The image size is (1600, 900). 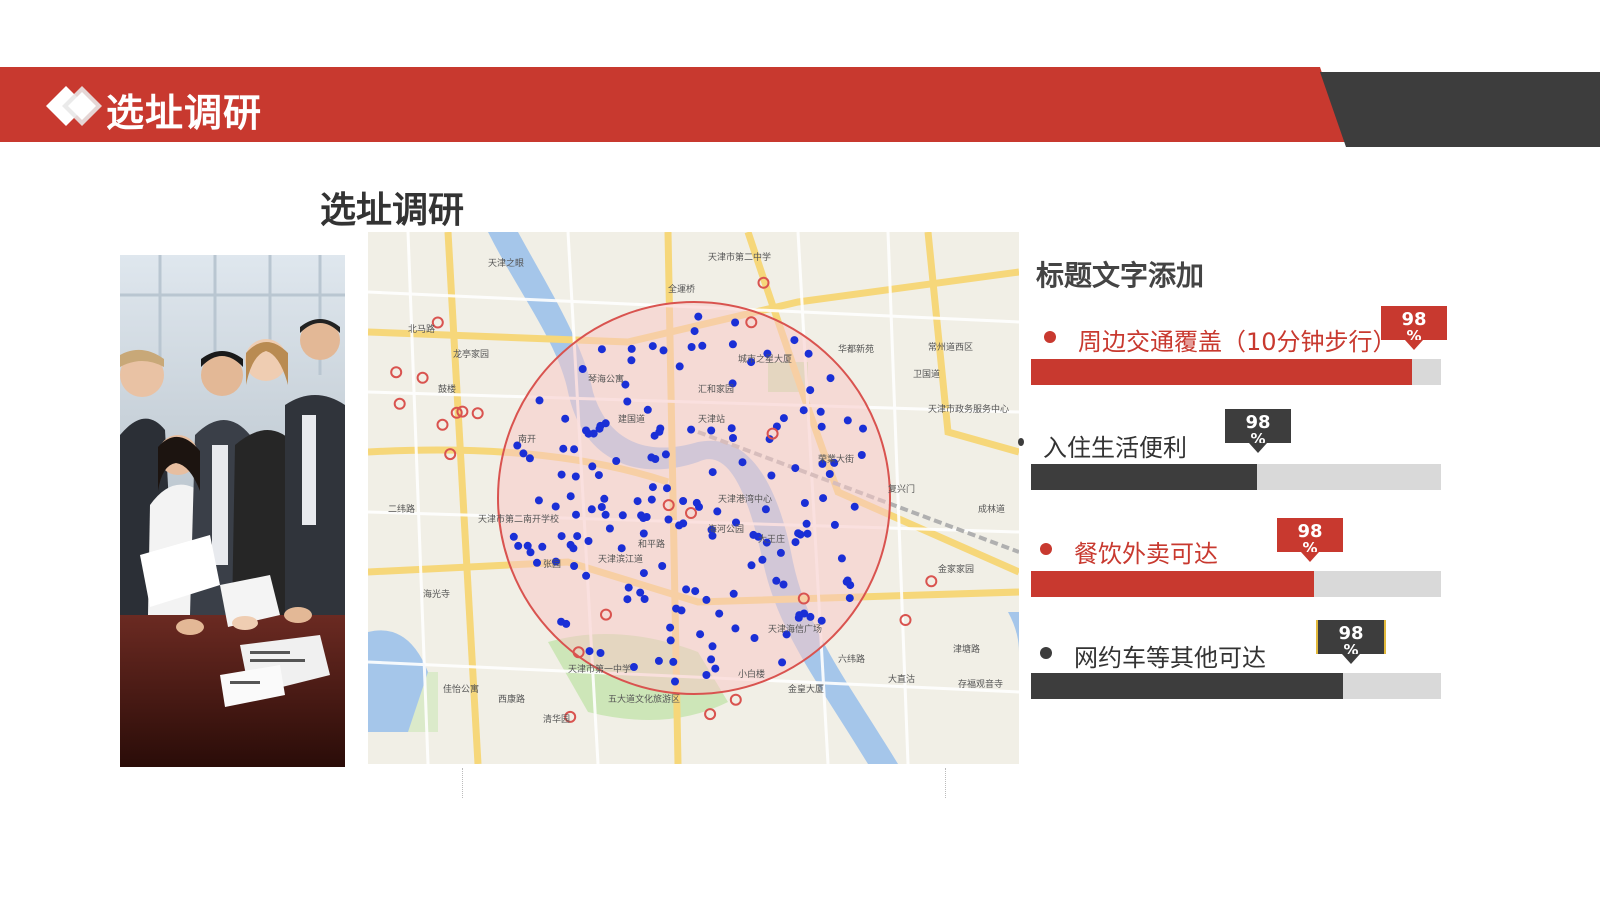 I want to click on map-place-label: 鼓楼, so click(x=447, y=389).